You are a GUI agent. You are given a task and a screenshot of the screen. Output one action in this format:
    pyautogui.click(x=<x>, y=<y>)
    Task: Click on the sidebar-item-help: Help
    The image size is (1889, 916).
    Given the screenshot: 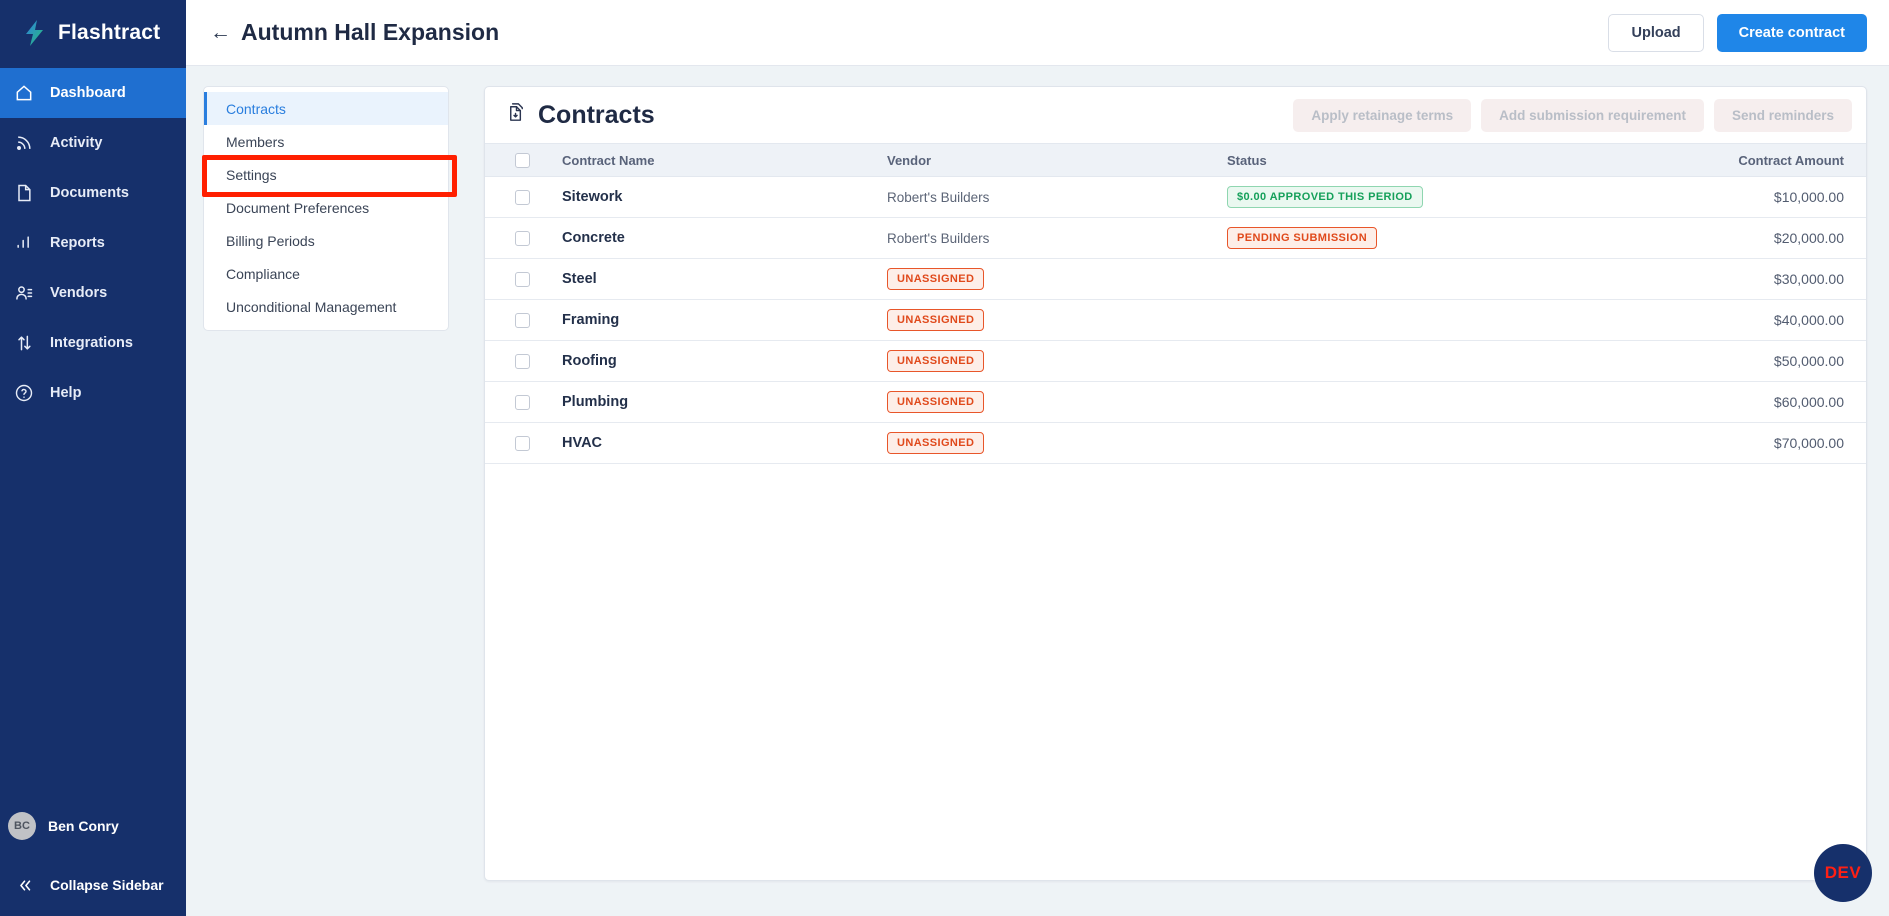 What is the action you would take?
    pyautogui.click(x=93, y=393)
    